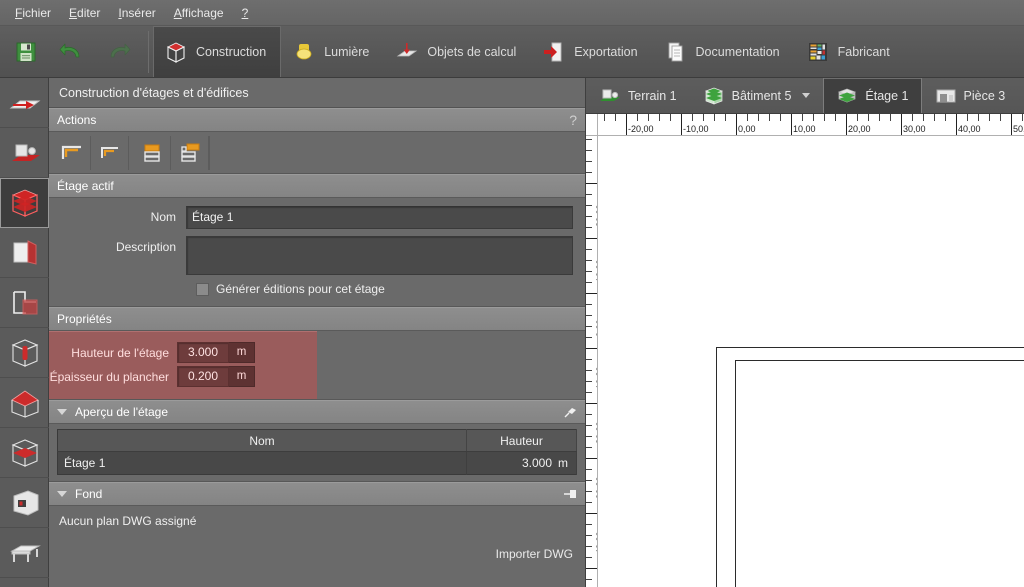 The width and height of the screenshot is (1024, 587). I want to click on floor-height-value: 3.000, so click(203, 352).